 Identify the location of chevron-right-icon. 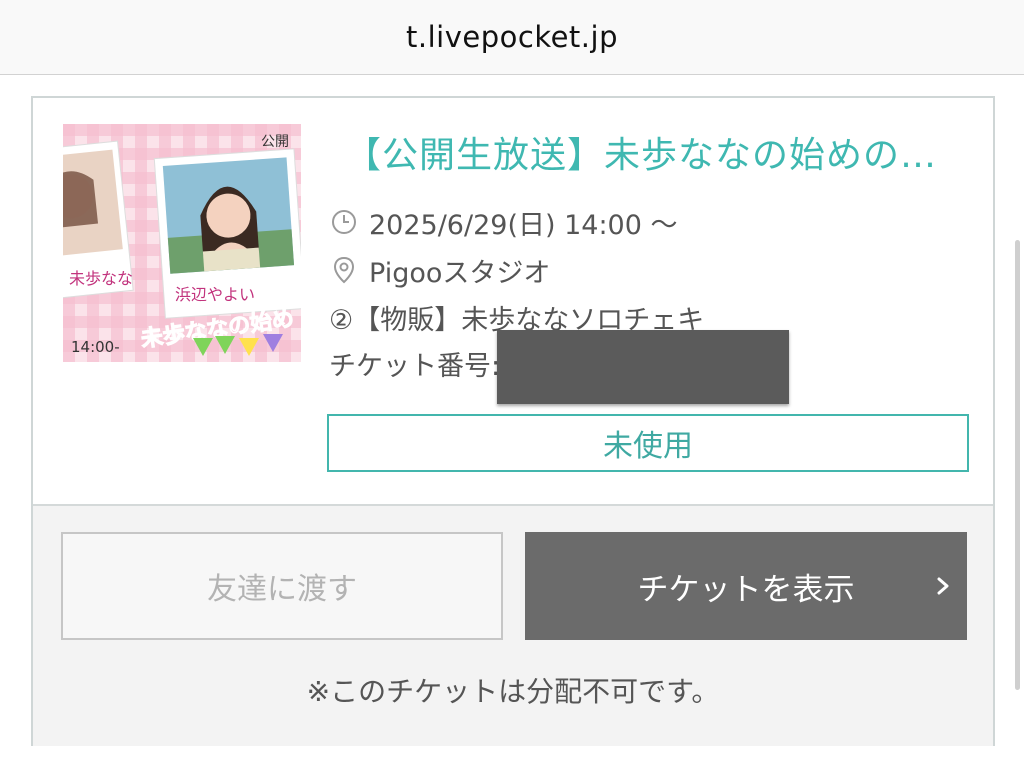
(943, 586).